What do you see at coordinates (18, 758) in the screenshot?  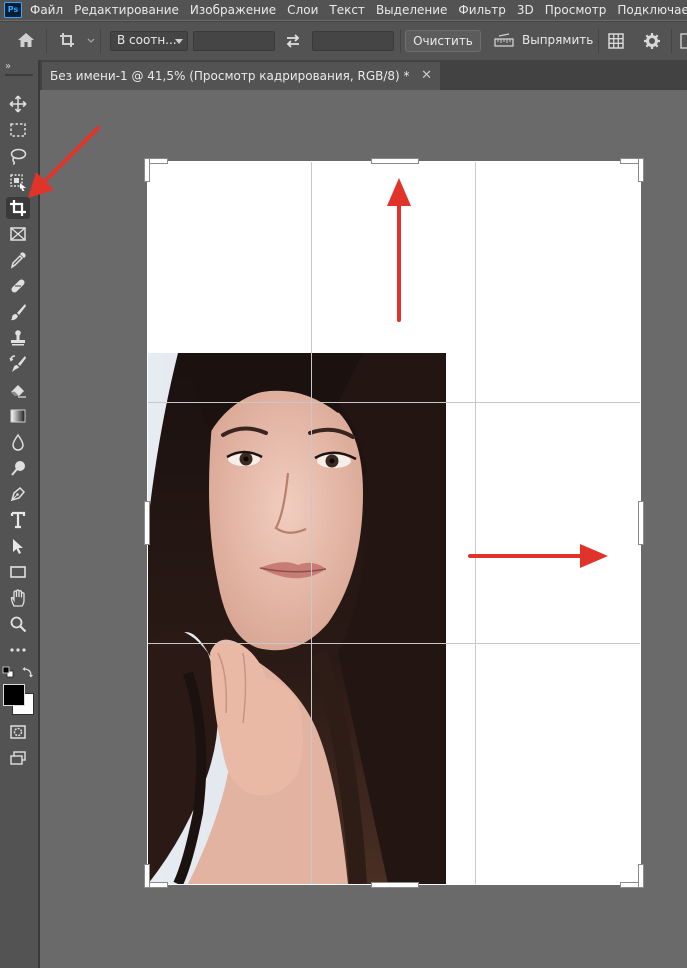 I see `screen-mode-icon` at bounding box center [18, 758].